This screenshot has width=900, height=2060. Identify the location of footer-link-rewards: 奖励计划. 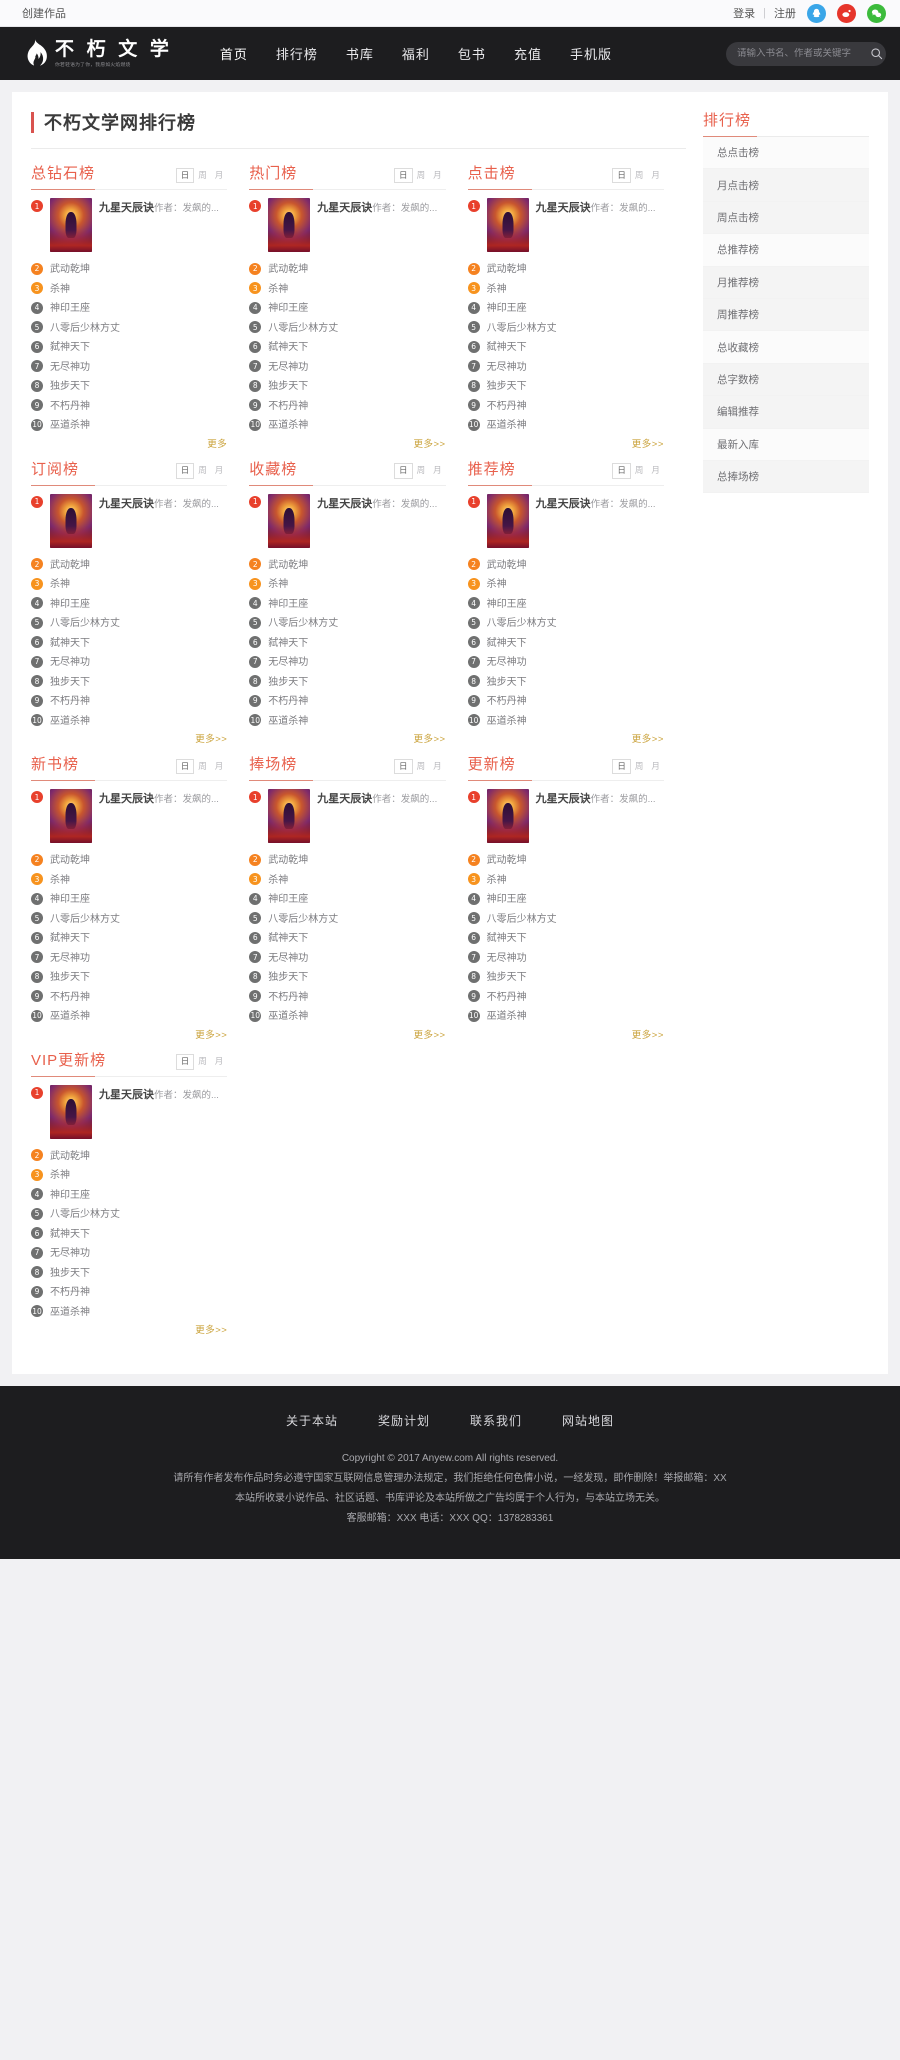
(404, 1420).